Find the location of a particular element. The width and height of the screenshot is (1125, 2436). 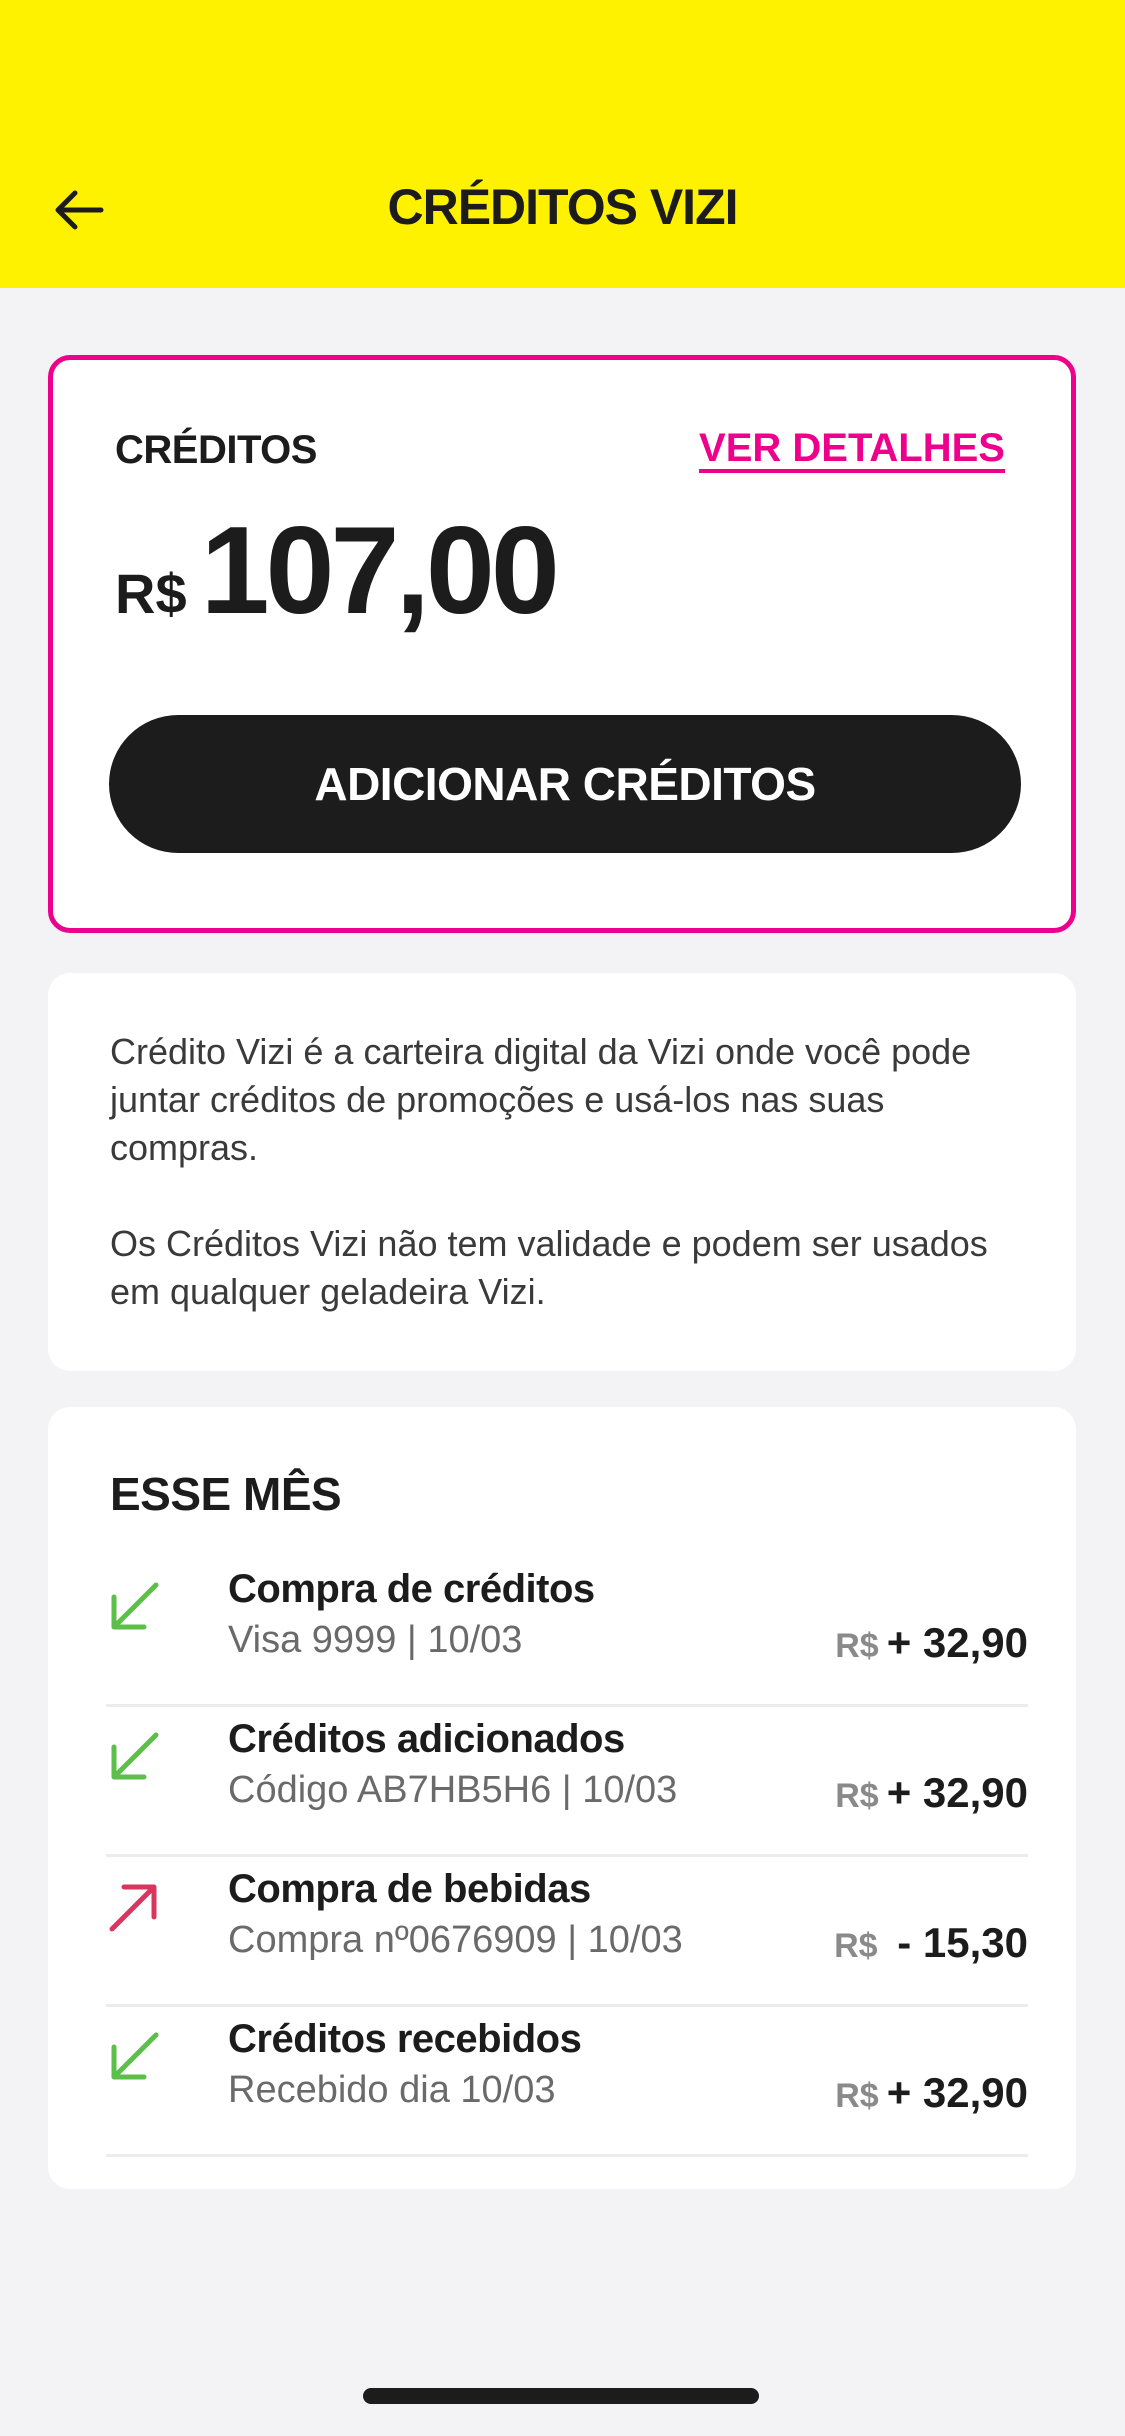

add-credits-button: ADICIONAR CRÉDITOS is located at coordinates (565, 784).